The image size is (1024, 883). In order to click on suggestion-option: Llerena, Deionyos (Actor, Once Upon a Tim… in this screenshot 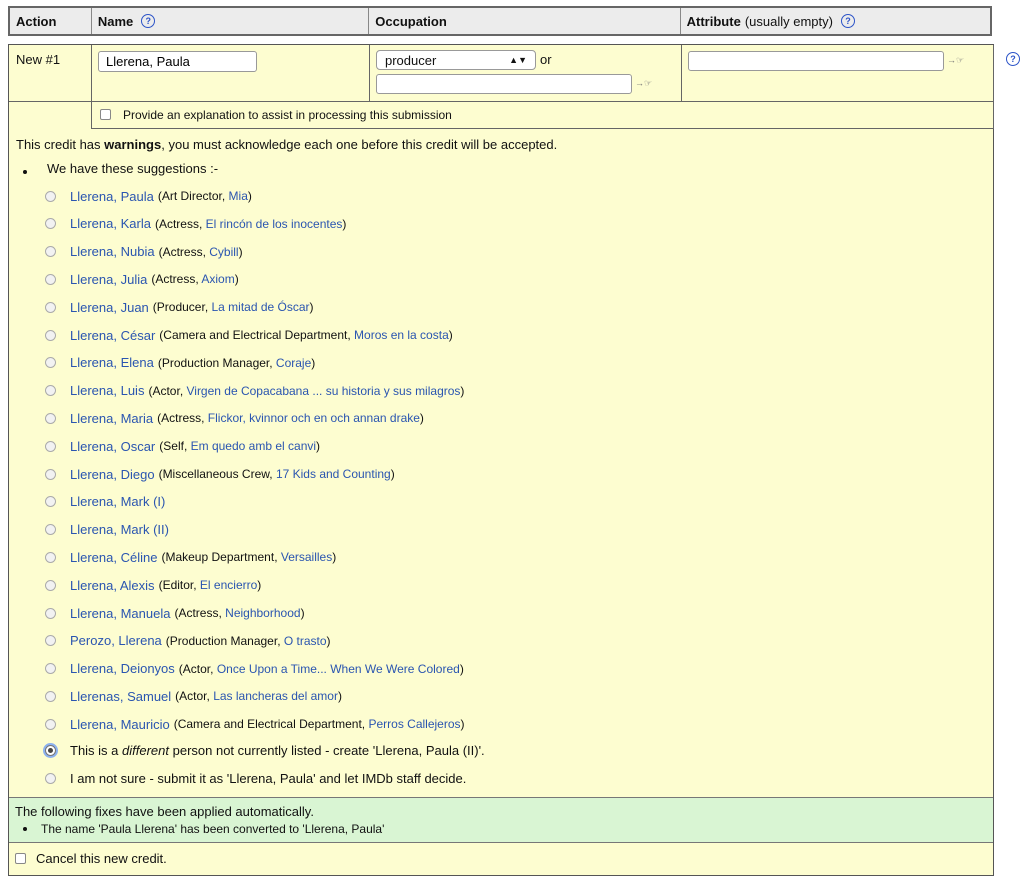, I will do `click(254, 669)`.